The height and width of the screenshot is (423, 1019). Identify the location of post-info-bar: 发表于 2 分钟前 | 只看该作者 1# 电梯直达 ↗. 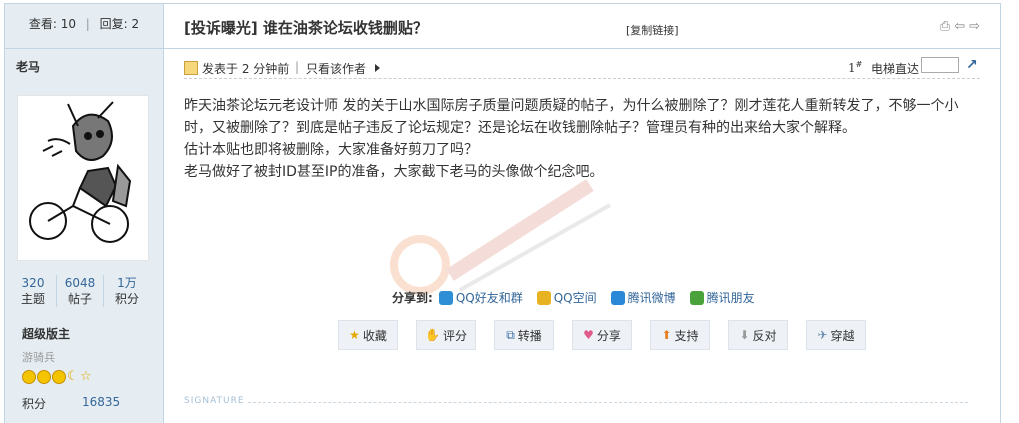
(582, 67).